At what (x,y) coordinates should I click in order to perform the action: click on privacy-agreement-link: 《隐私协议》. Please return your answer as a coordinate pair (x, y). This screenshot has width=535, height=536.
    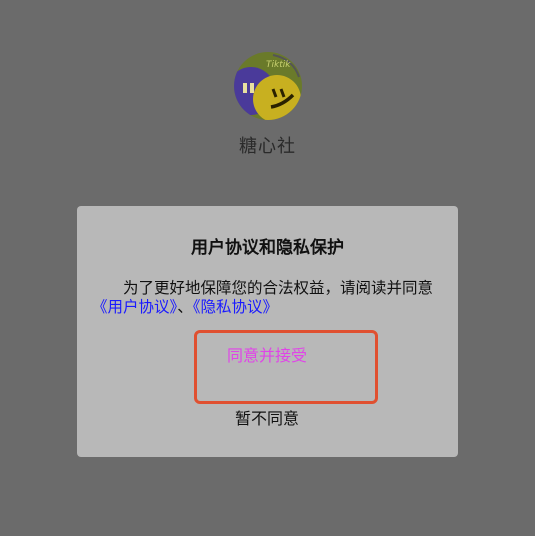
    Looking at the image, I should click on (235, 307).